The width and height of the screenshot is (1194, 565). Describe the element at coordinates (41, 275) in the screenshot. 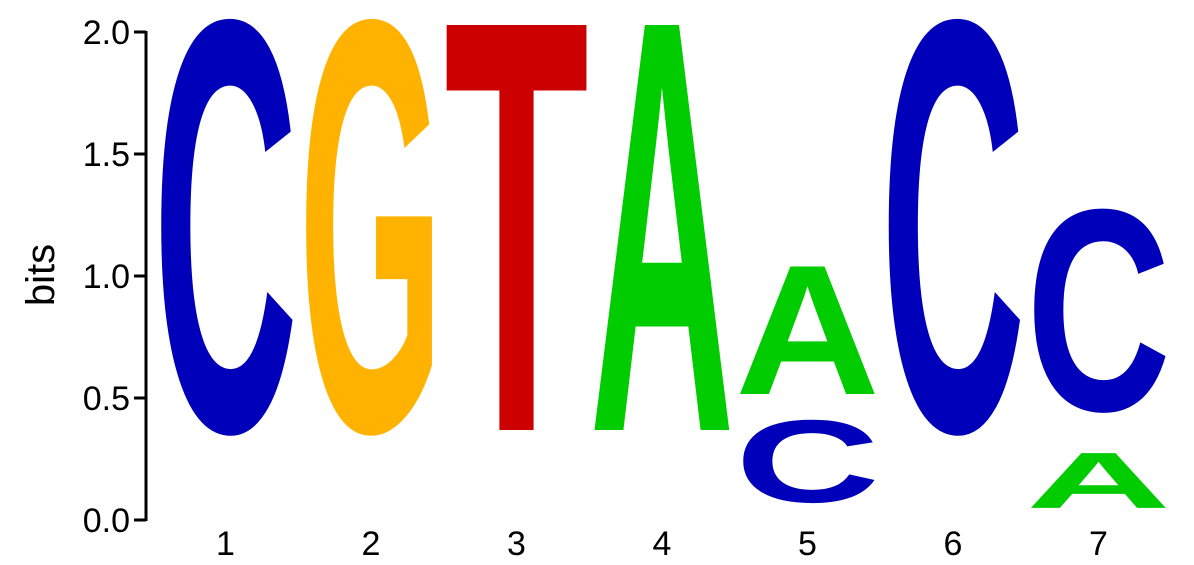

I see `y-axis-title: bits` at that location.